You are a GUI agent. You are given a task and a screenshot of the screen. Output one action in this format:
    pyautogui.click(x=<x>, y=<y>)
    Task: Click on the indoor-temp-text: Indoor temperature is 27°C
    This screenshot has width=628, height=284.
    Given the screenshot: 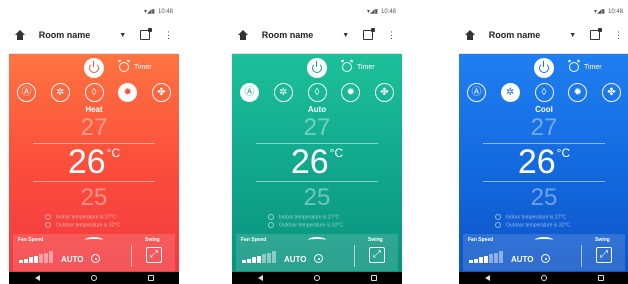 What is the action you would take?
    pyautogui.click(x=536, y=217)
    